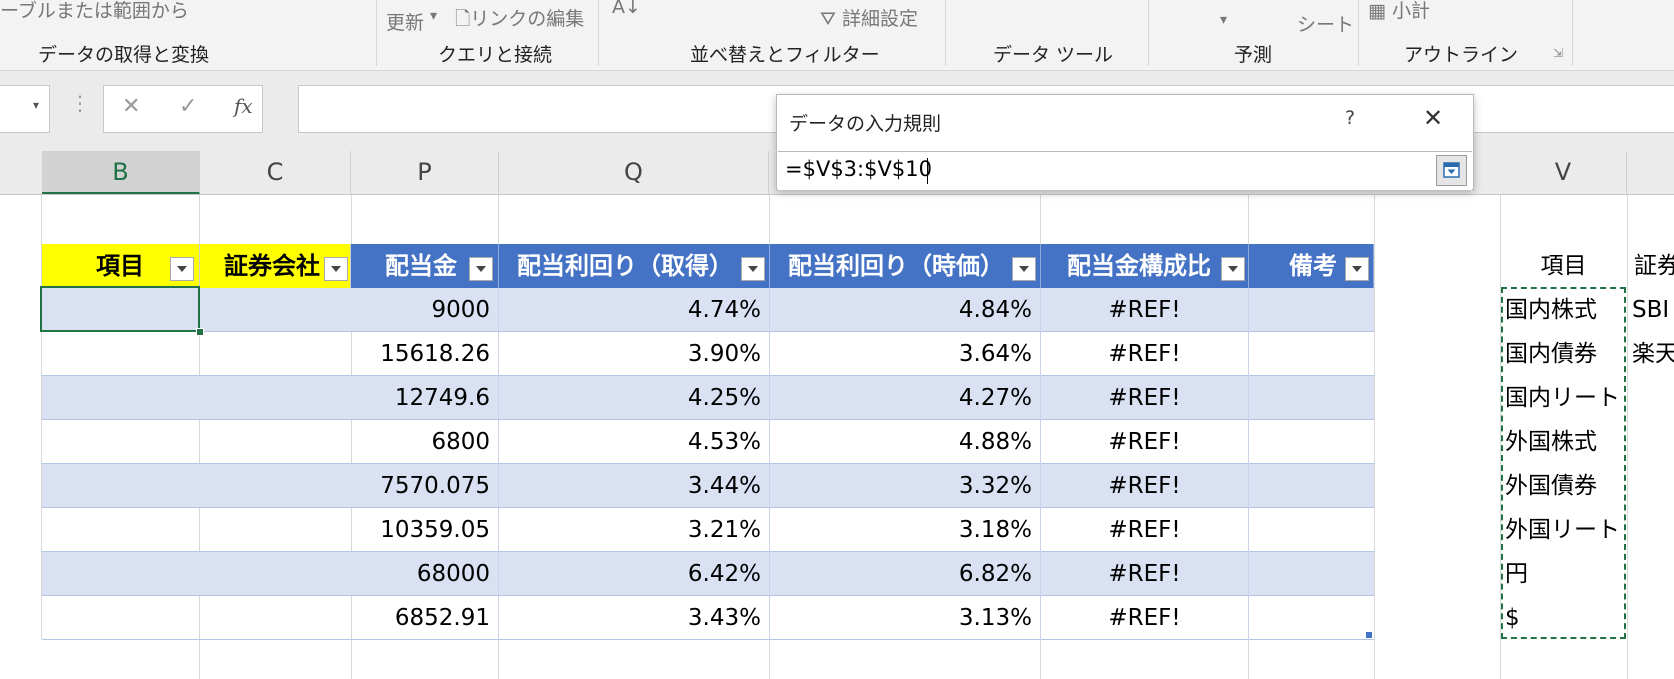 This screenshot has height=679, width=1674. I want to click on column-header-b: B, so click(121, 172).